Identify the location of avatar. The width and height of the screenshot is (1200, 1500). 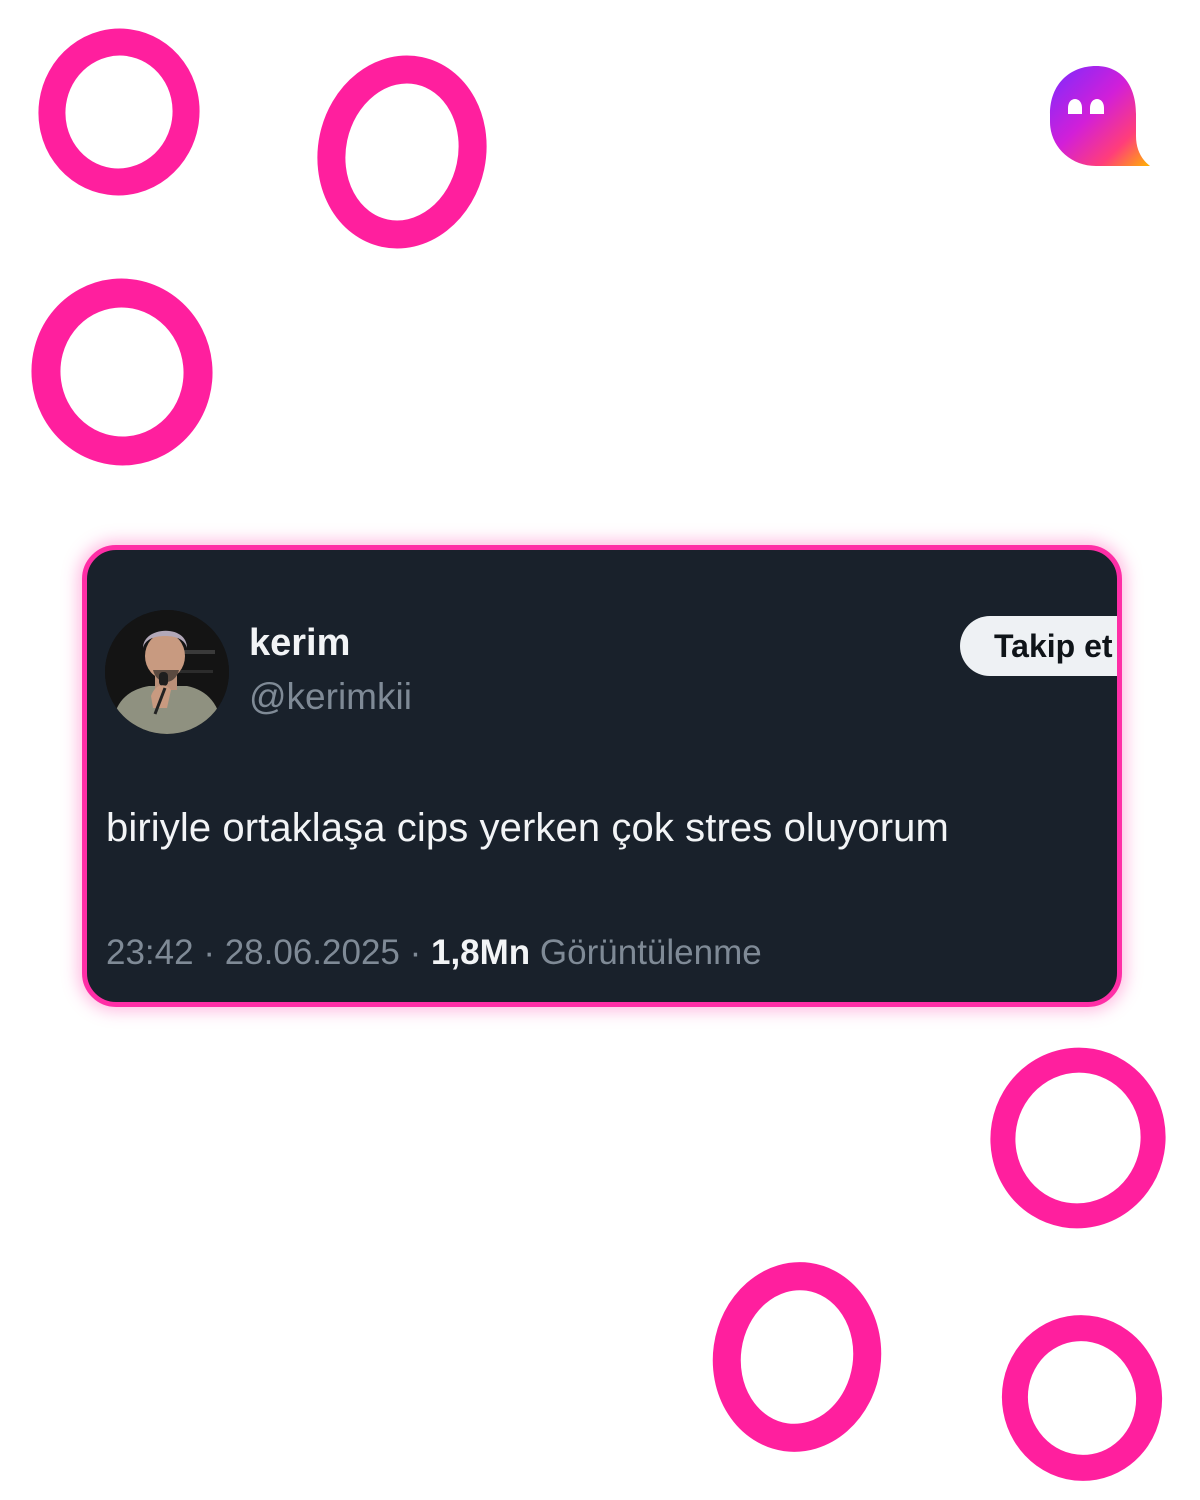
(167, 672).